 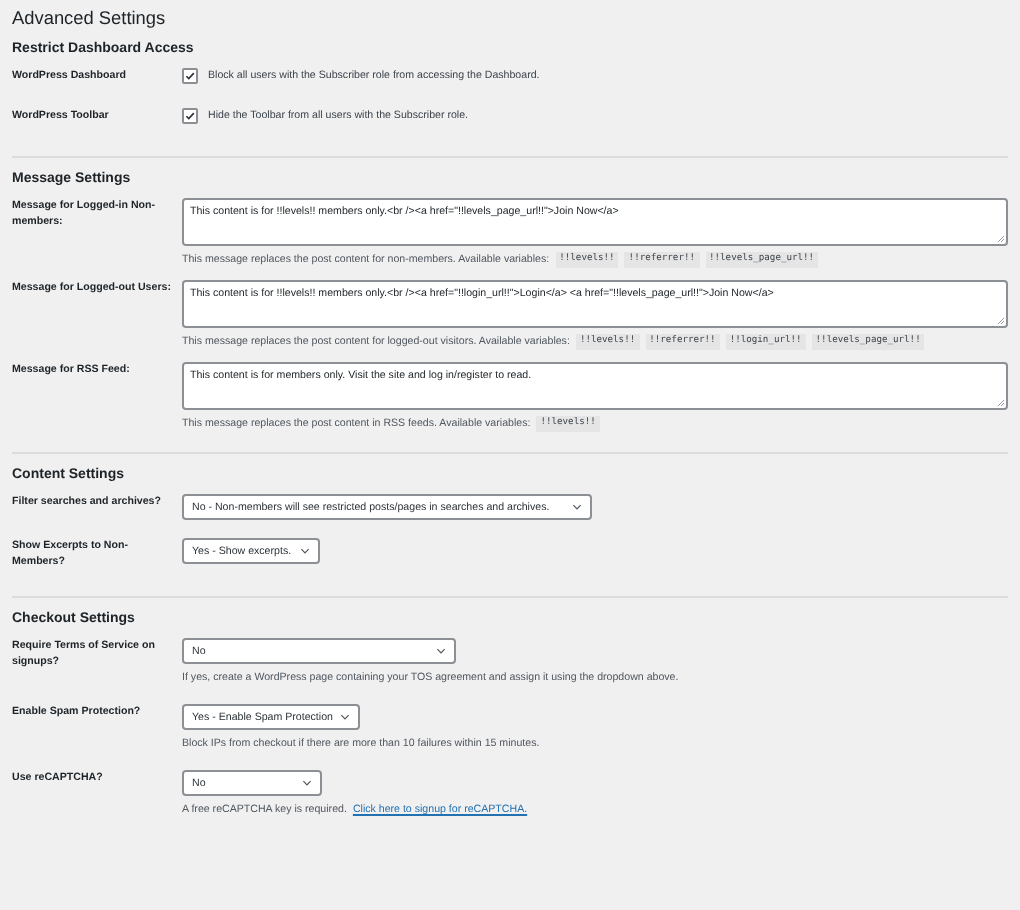 I want to click on page-title: Advanced Settings, so click(x=90, y=18).